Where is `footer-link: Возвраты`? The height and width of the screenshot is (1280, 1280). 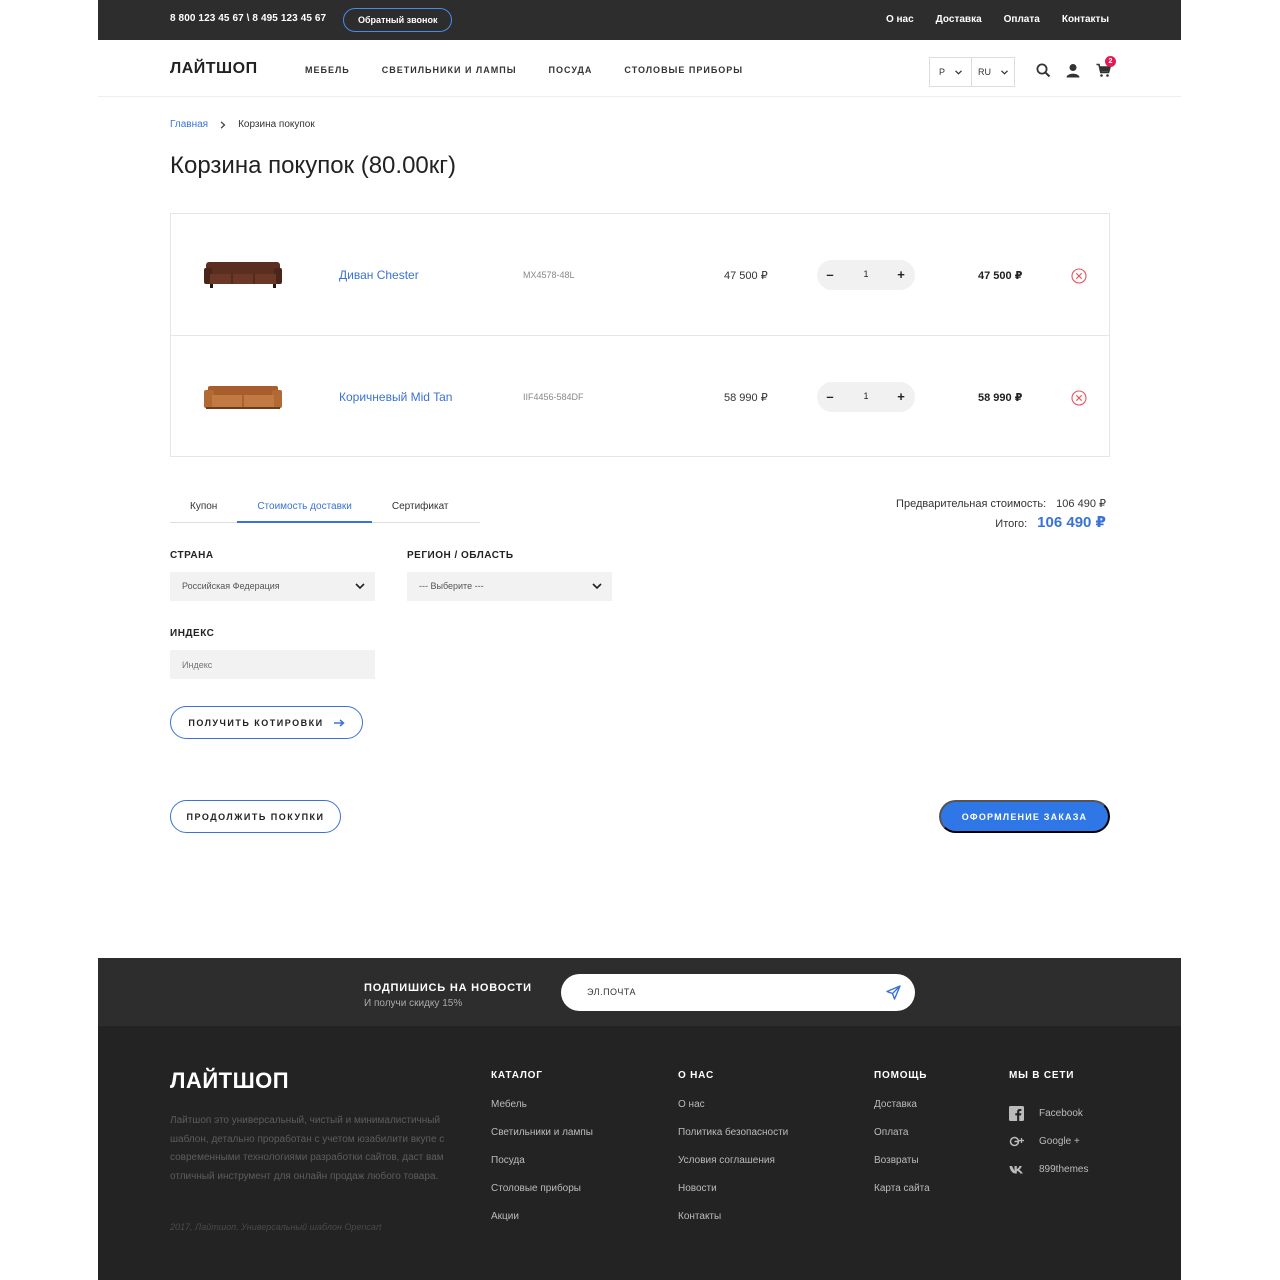 footer-link: Возвраты is located at coordinates (902, 1169).